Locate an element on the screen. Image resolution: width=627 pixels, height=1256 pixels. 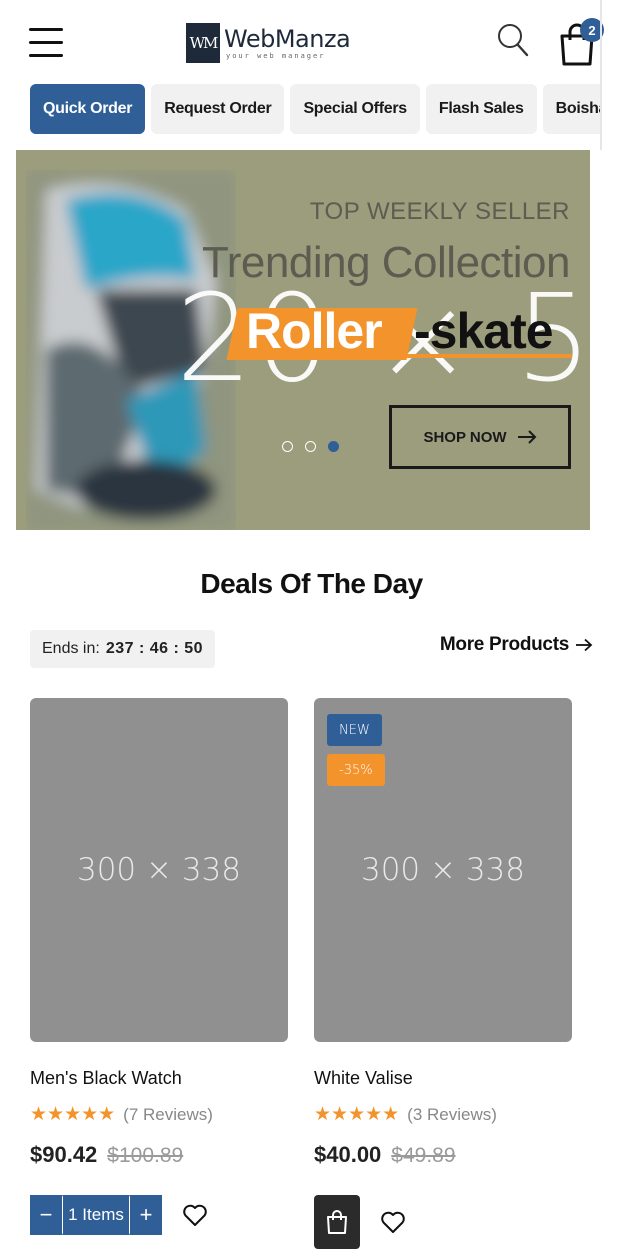
product-prices: $90.42 $100.89 is located at coordinates (159, 1155).